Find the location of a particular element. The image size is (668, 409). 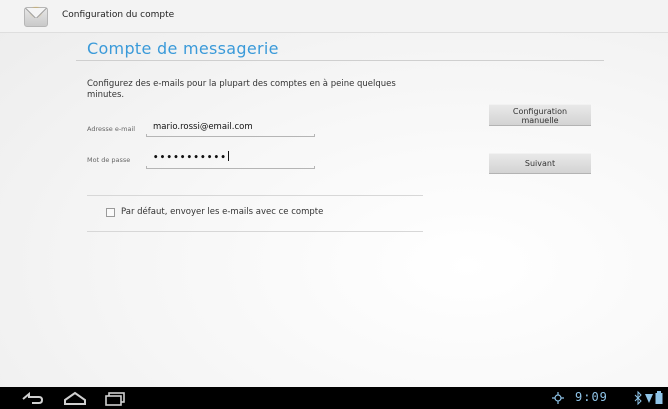

bluetooth-icon is located at coordinates (638, 398).